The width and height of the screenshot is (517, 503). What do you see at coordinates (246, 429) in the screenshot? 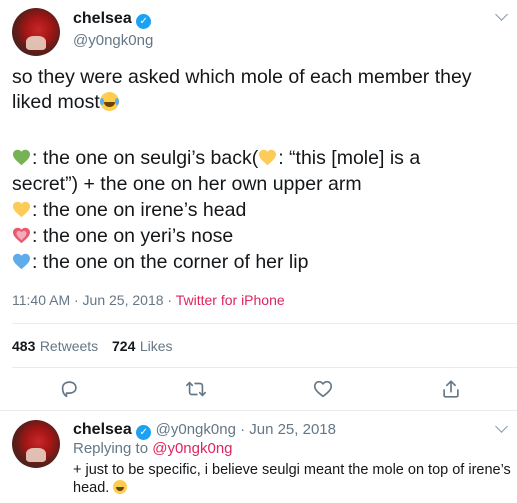
I see `reply-handle-date: @y0ngk0ng · Jun 25, 2018` at bounding box center [246, 429].